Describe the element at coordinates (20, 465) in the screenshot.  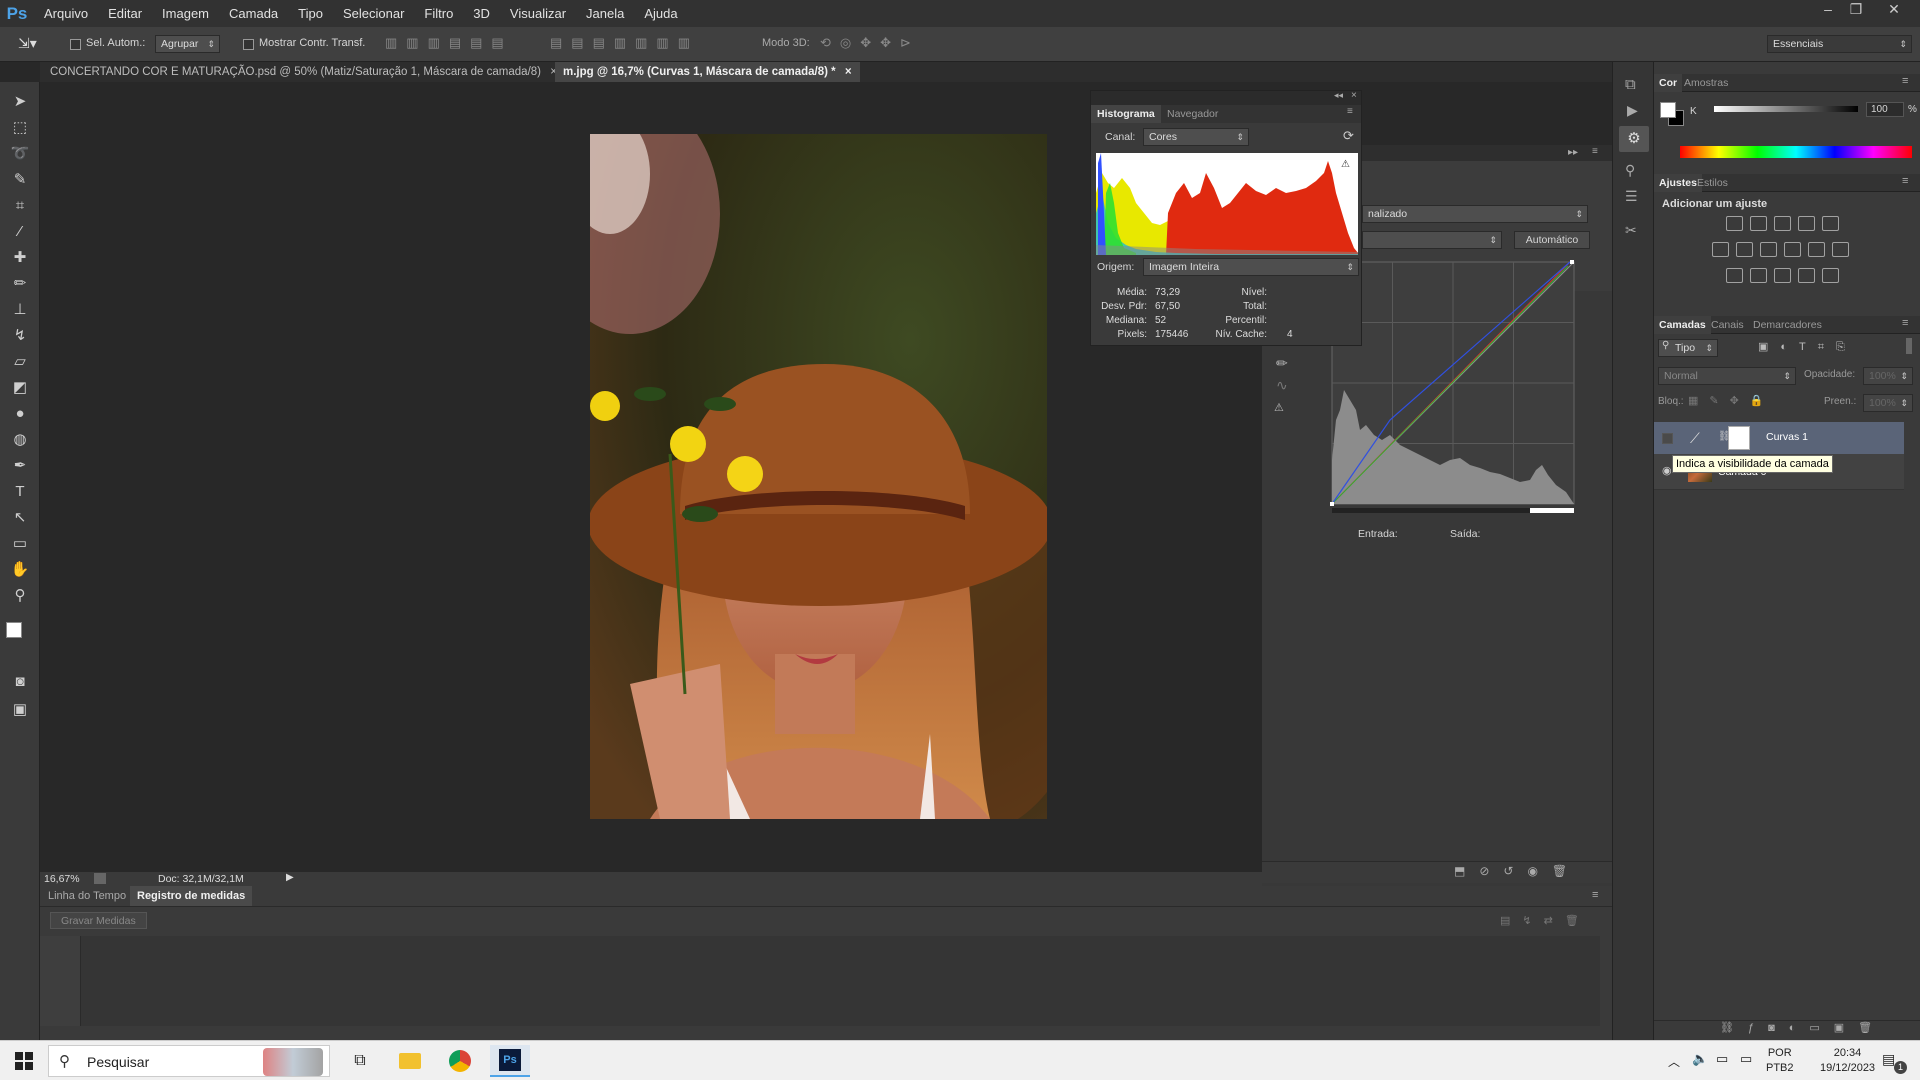
I see `pen-tool-icon: ✒` at that location.